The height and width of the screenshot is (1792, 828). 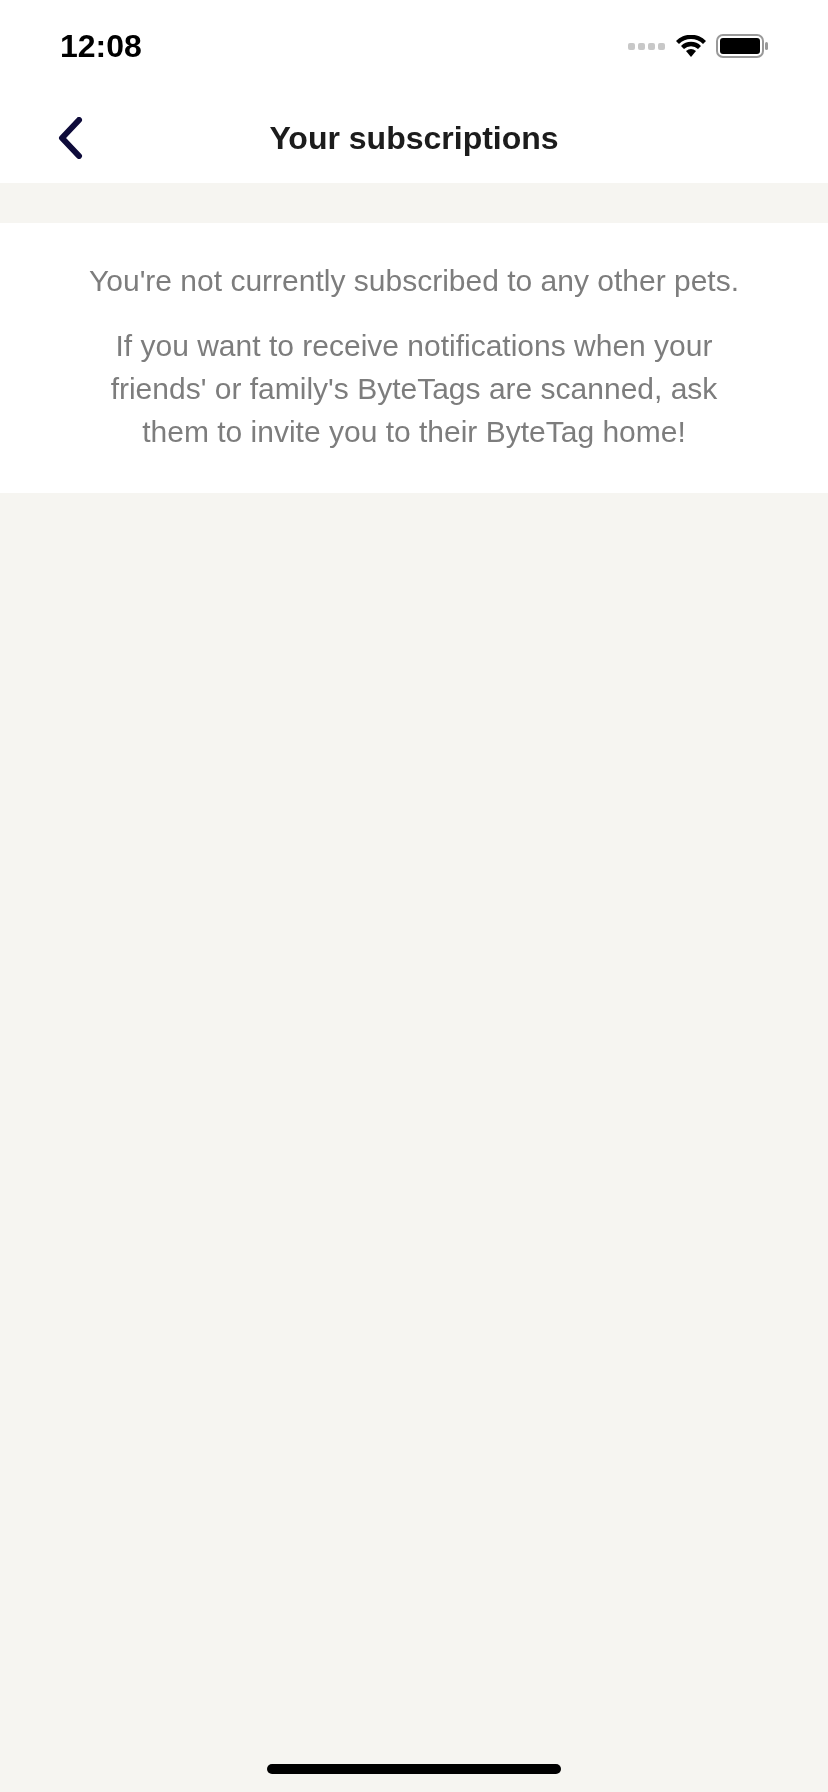 What do you see at coordinates (691, 46) in the screenshot?
I see `wifi-icon` at bounding box center [691, 46].